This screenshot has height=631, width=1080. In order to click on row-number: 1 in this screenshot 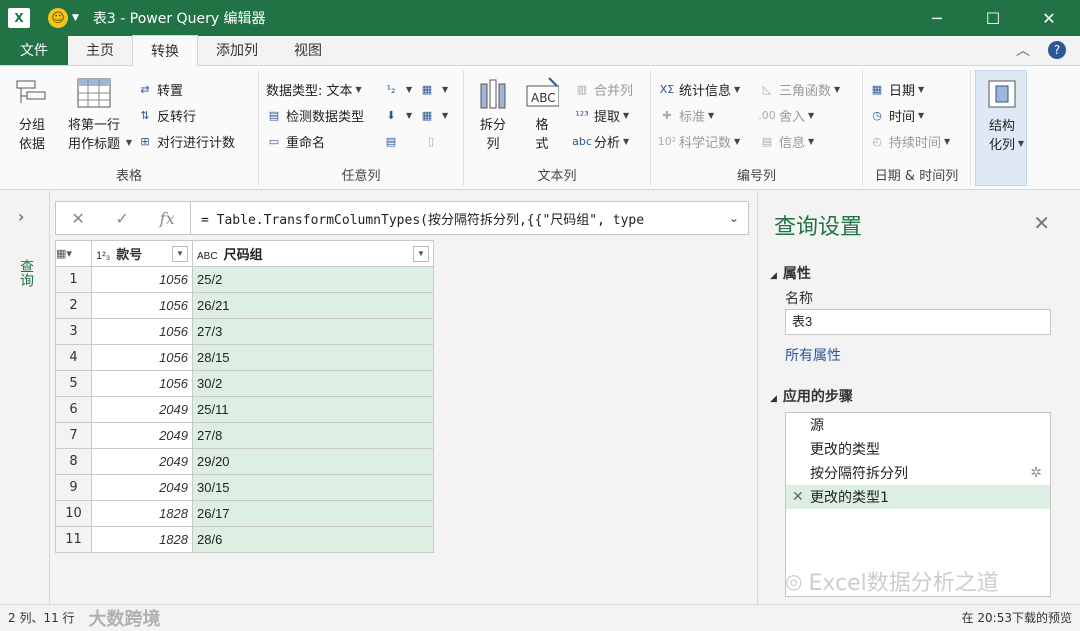, I will do `click(73, 279)`.